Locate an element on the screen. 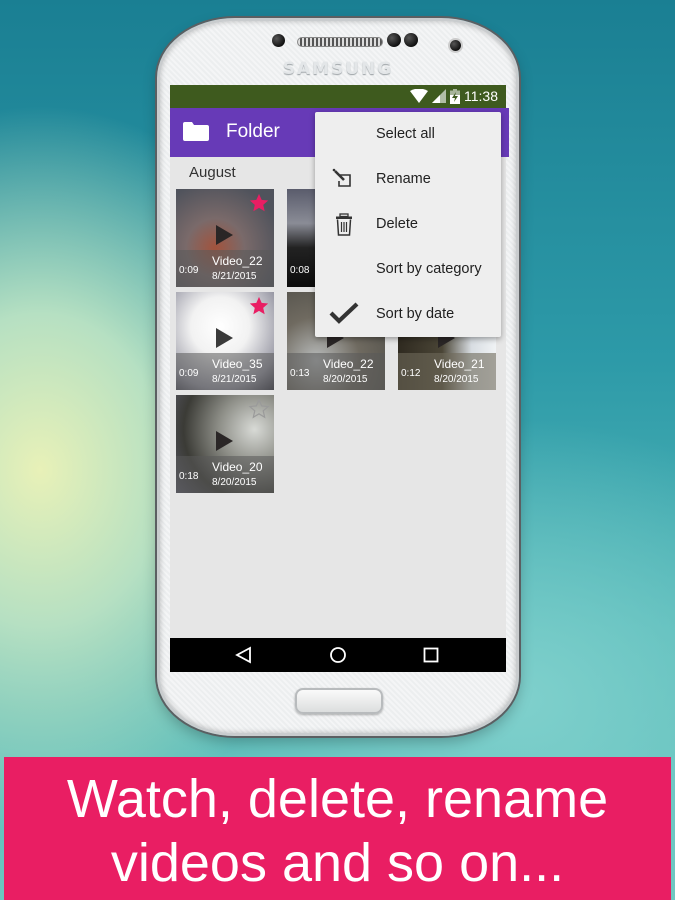 The image size is (675, 900). menu-item-delete: Delete is located at coordinates (408, 224).